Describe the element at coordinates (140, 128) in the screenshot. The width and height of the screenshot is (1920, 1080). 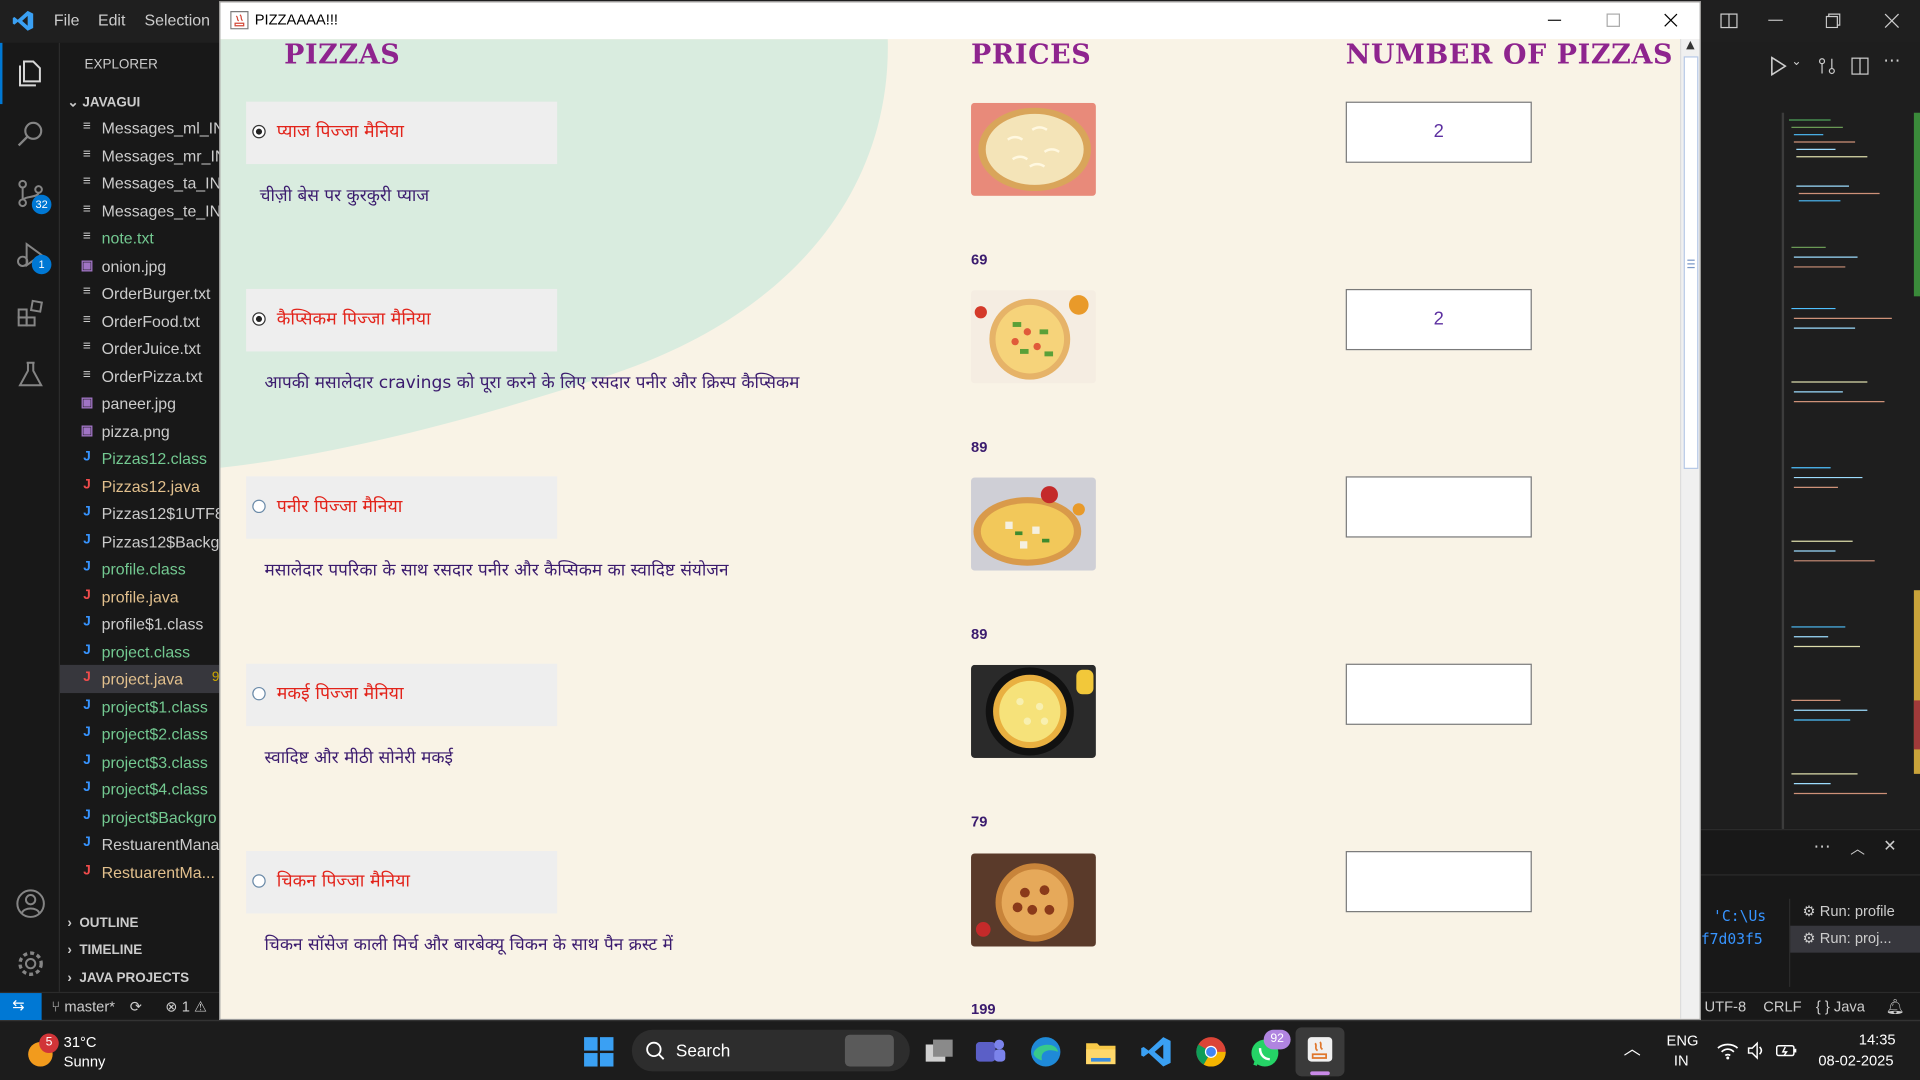
I see `file-item: ≡ Messages_ml_IN` at that location.